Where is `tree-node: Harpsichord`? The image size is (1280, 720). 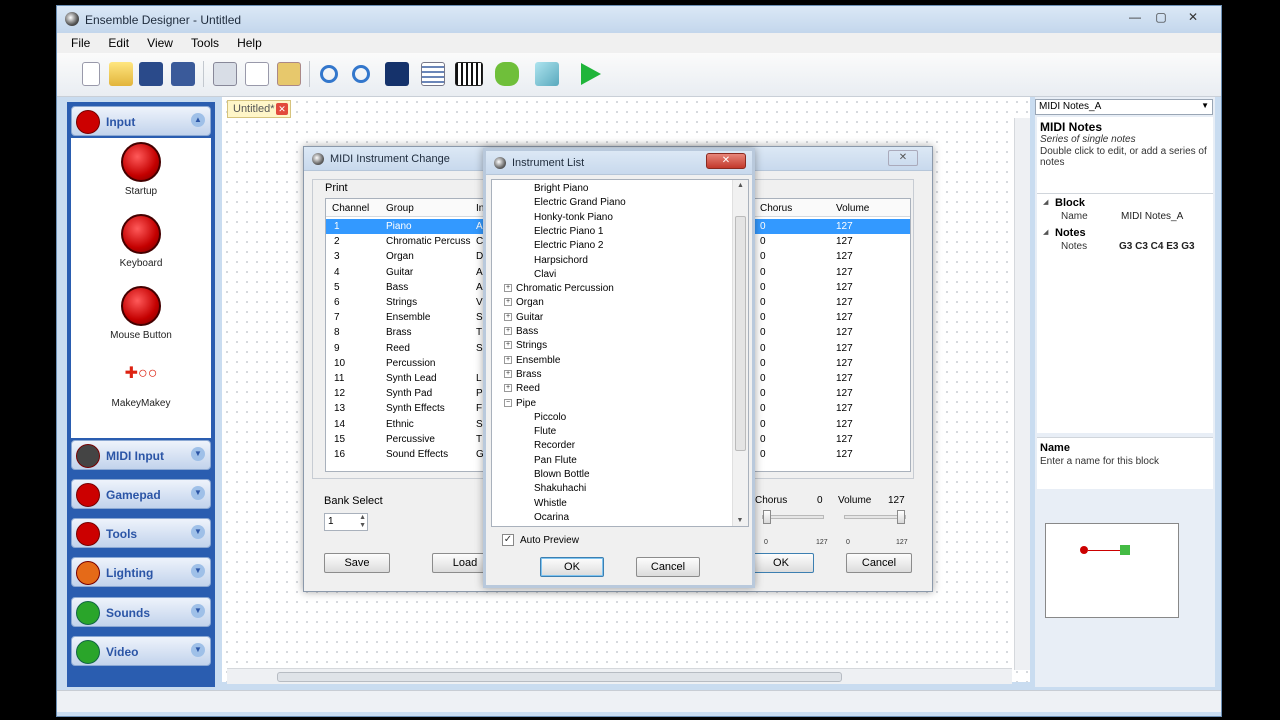
tree-node: Harpsichord is located at coordinates (561, 260).